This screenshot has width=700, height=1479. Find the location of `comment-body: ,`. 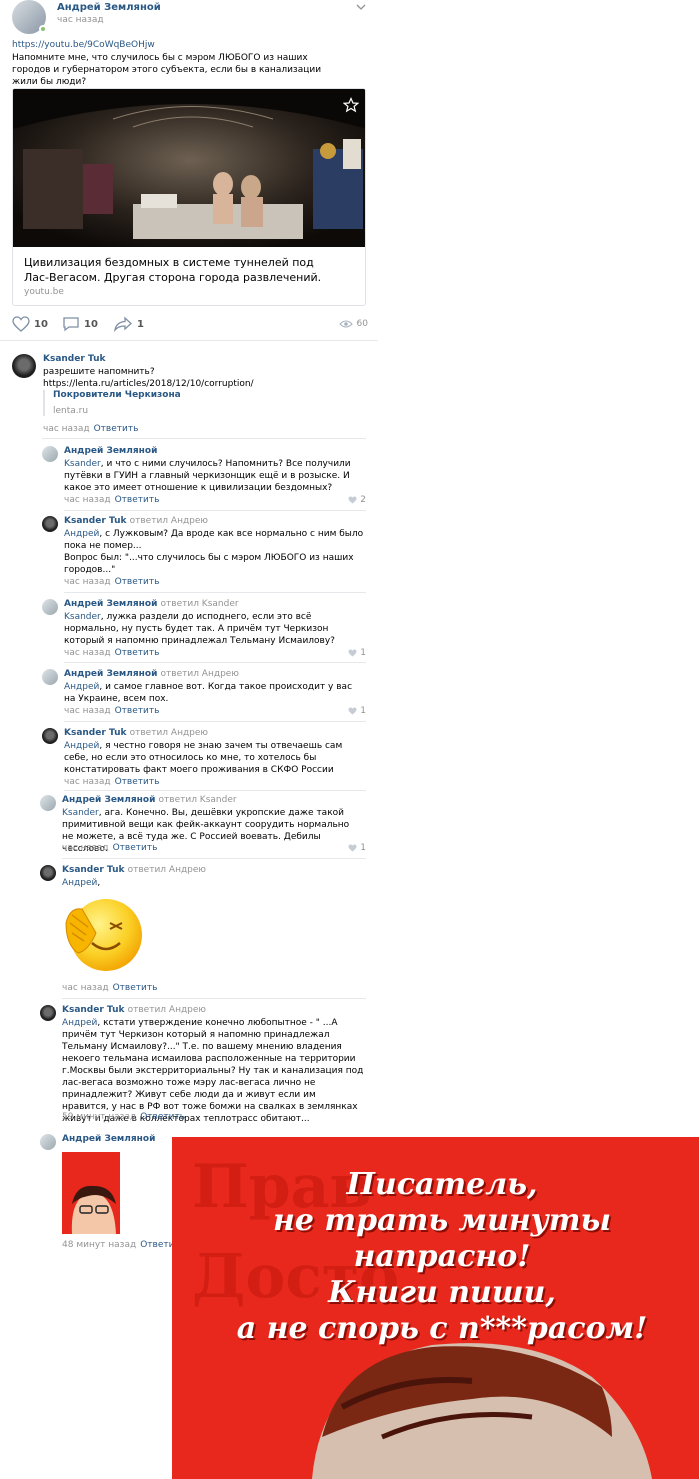

comment-body: , is located at coordinates (99, 883).